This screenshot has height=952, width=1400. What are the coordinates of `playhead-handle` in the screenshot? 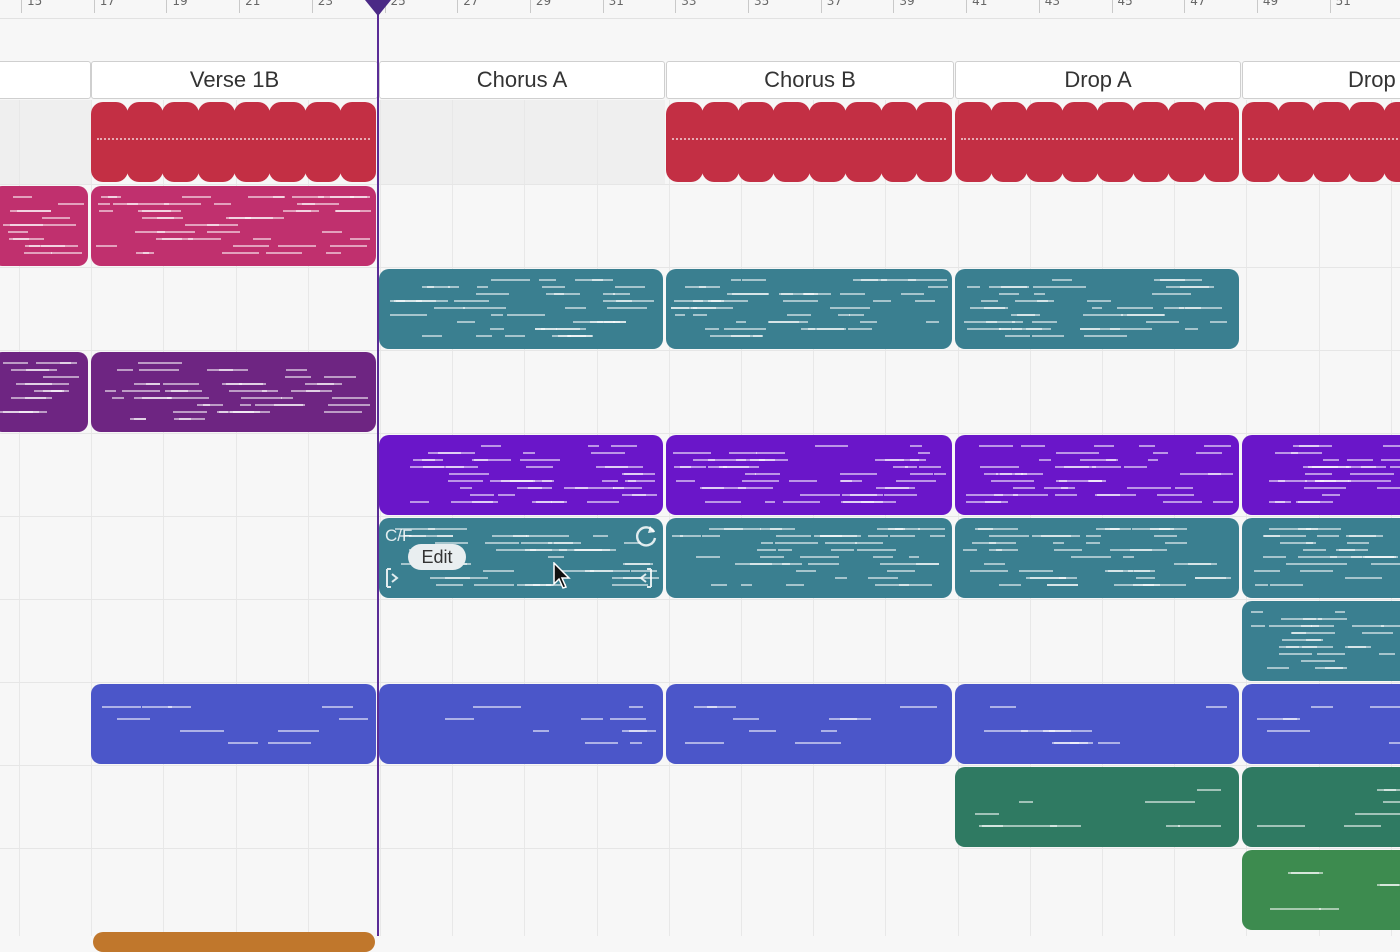 It's located at (378, 8).